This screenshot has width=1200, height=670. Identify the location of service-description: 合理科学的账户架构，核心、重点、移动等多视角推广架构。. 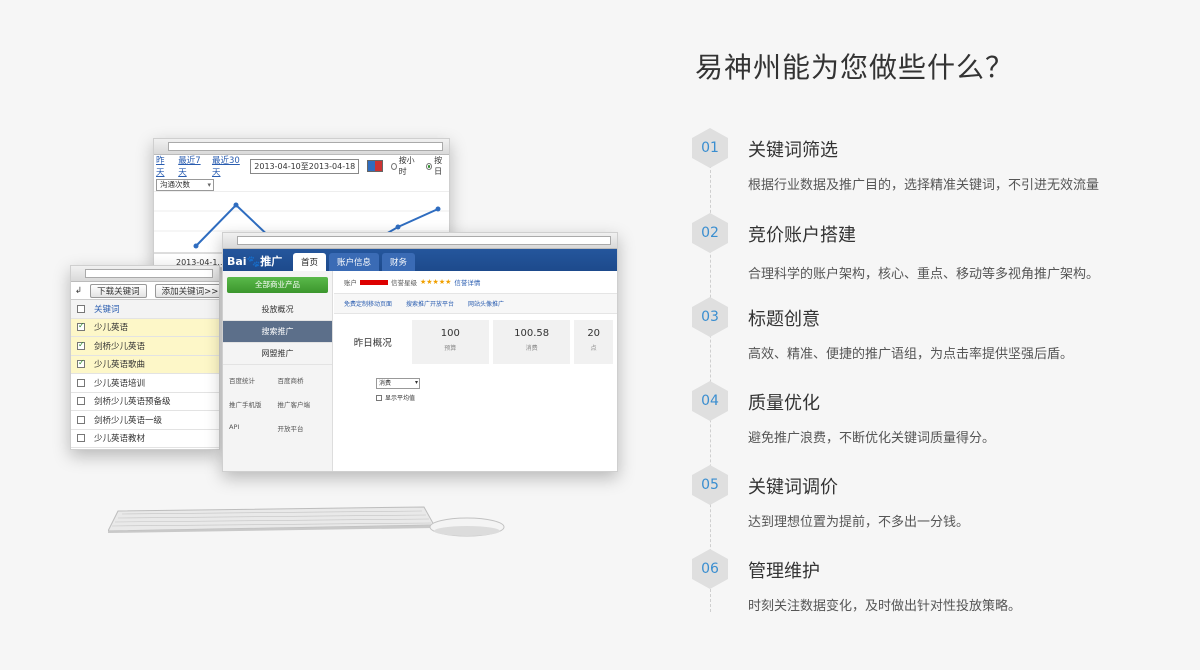
(924, 274).